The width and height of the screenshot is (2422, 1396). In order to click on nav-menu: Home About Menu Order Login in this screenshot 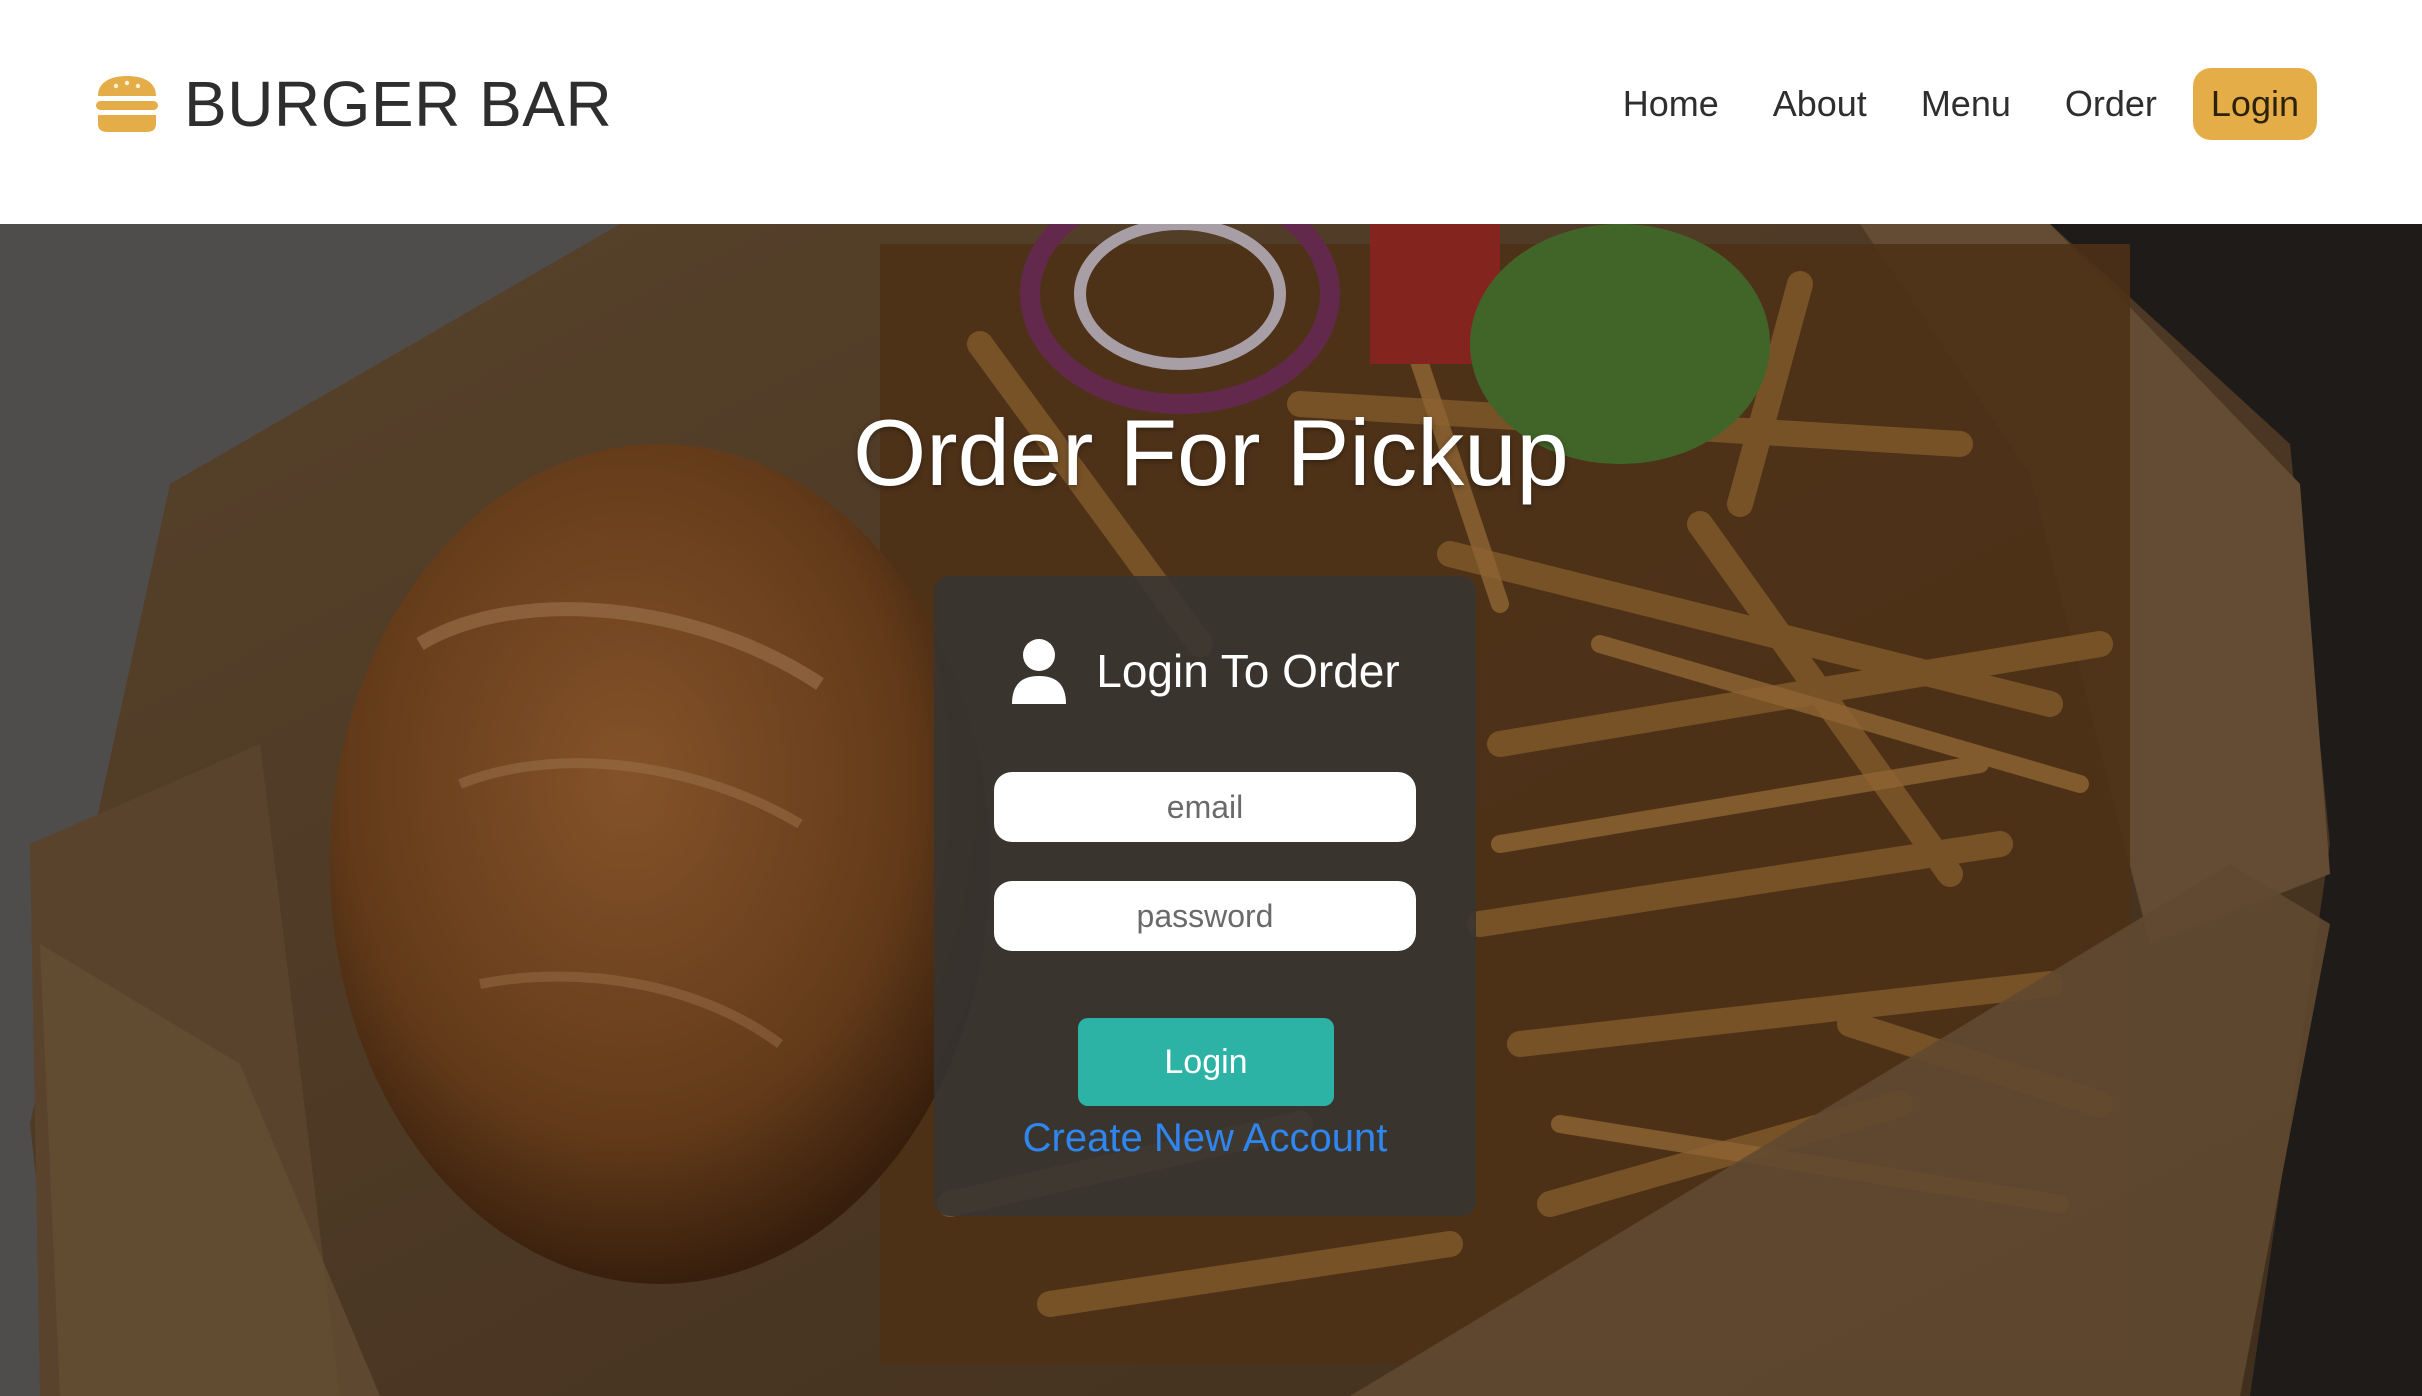, I will do `click(1961, 104)`.